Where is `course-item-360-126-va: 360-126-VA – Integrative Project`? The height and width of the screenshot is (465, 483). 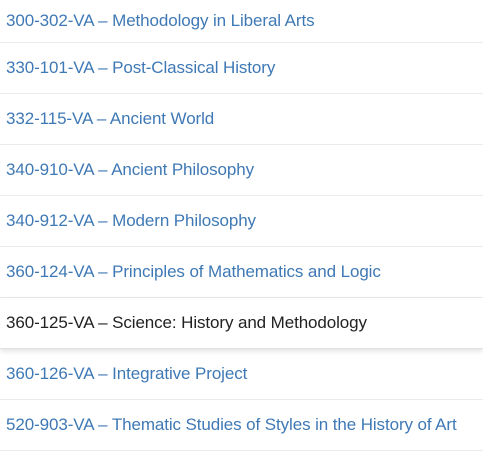
course-item-360-126-va: 360-126-VA – Integrative Project is located at coordinates (241, 374).